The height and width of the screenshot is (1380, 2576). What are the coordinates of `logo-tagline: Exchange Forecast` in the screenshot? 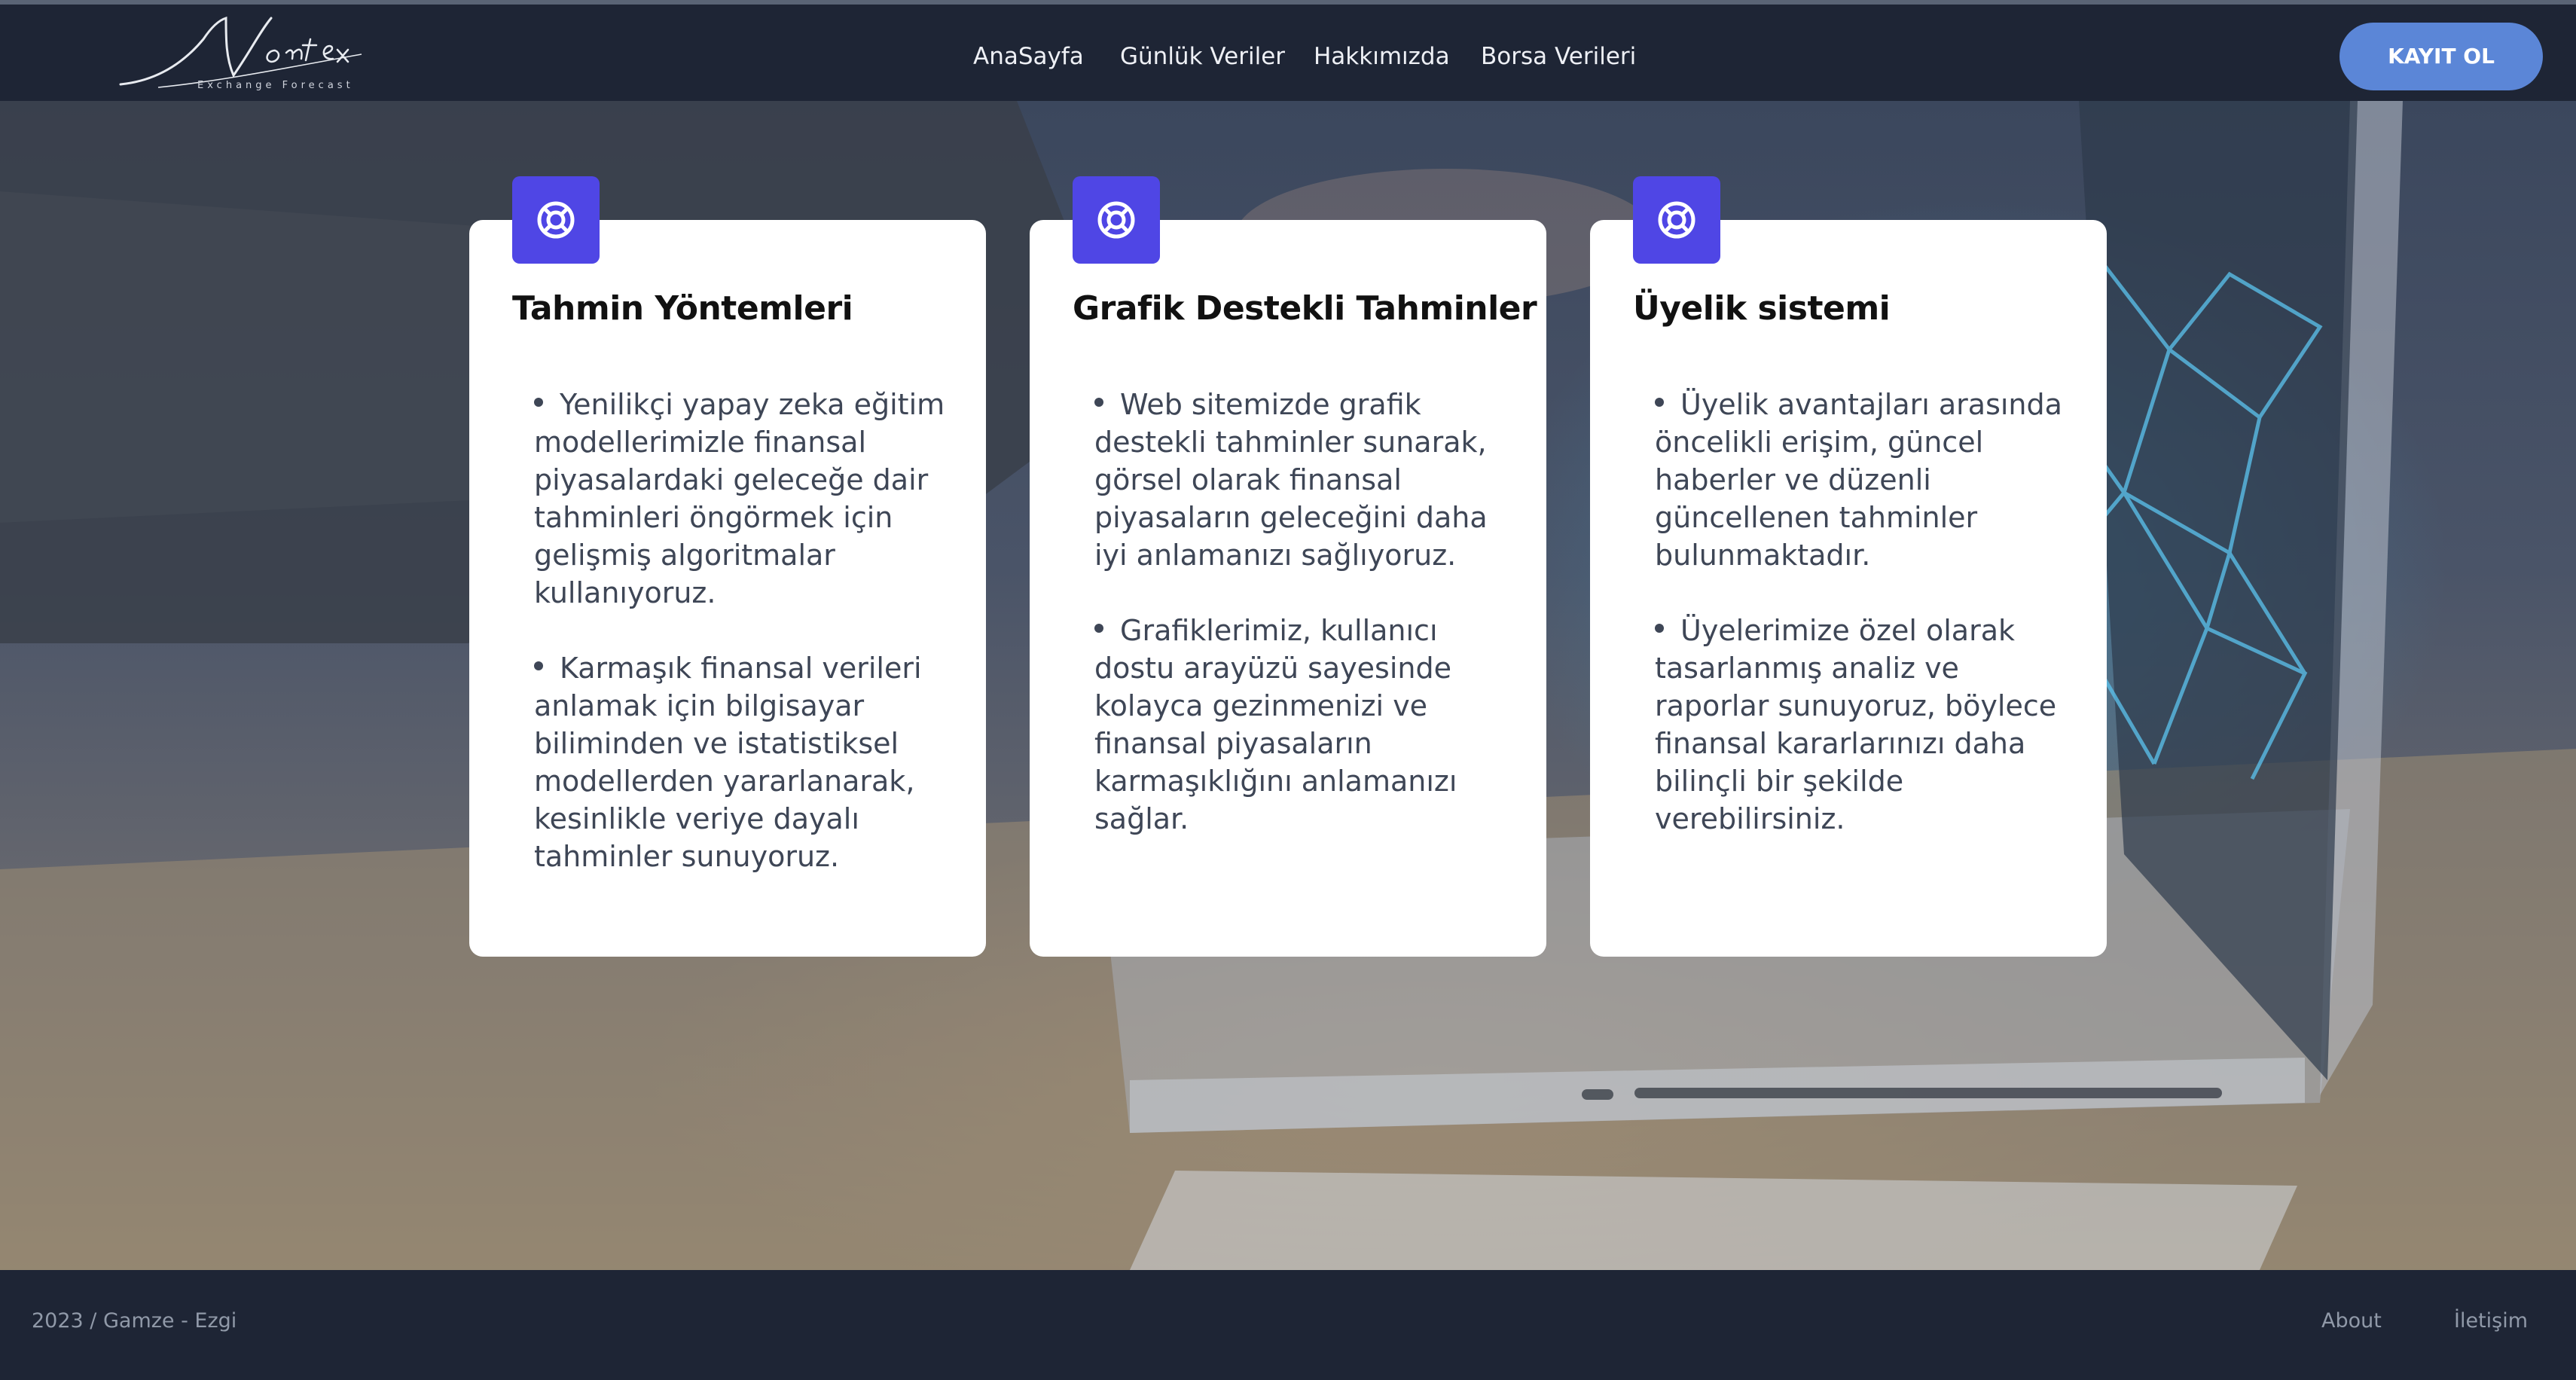 It's located at (276, 85).